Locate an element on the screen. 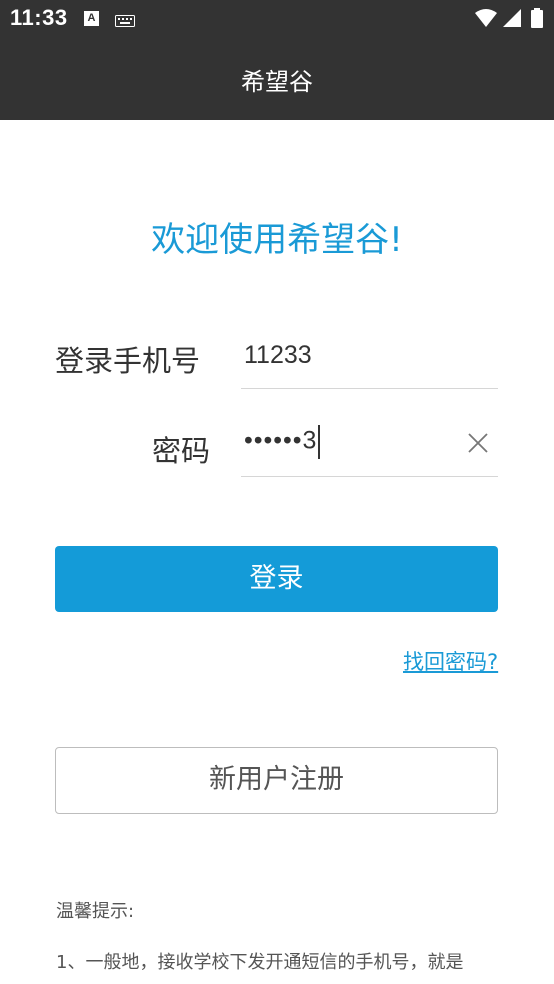 This screenshot has height=984, width=554. status-time: 11:33 is located at coordinates (39, 17).